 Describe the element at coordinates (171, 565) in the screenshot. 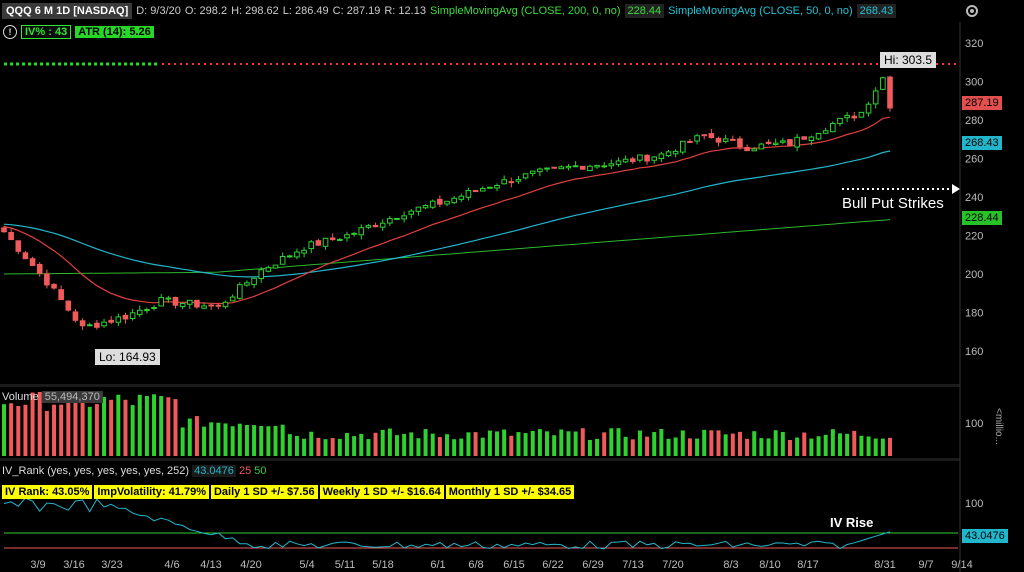

I see `x-axis-label: 4/6` at that location.